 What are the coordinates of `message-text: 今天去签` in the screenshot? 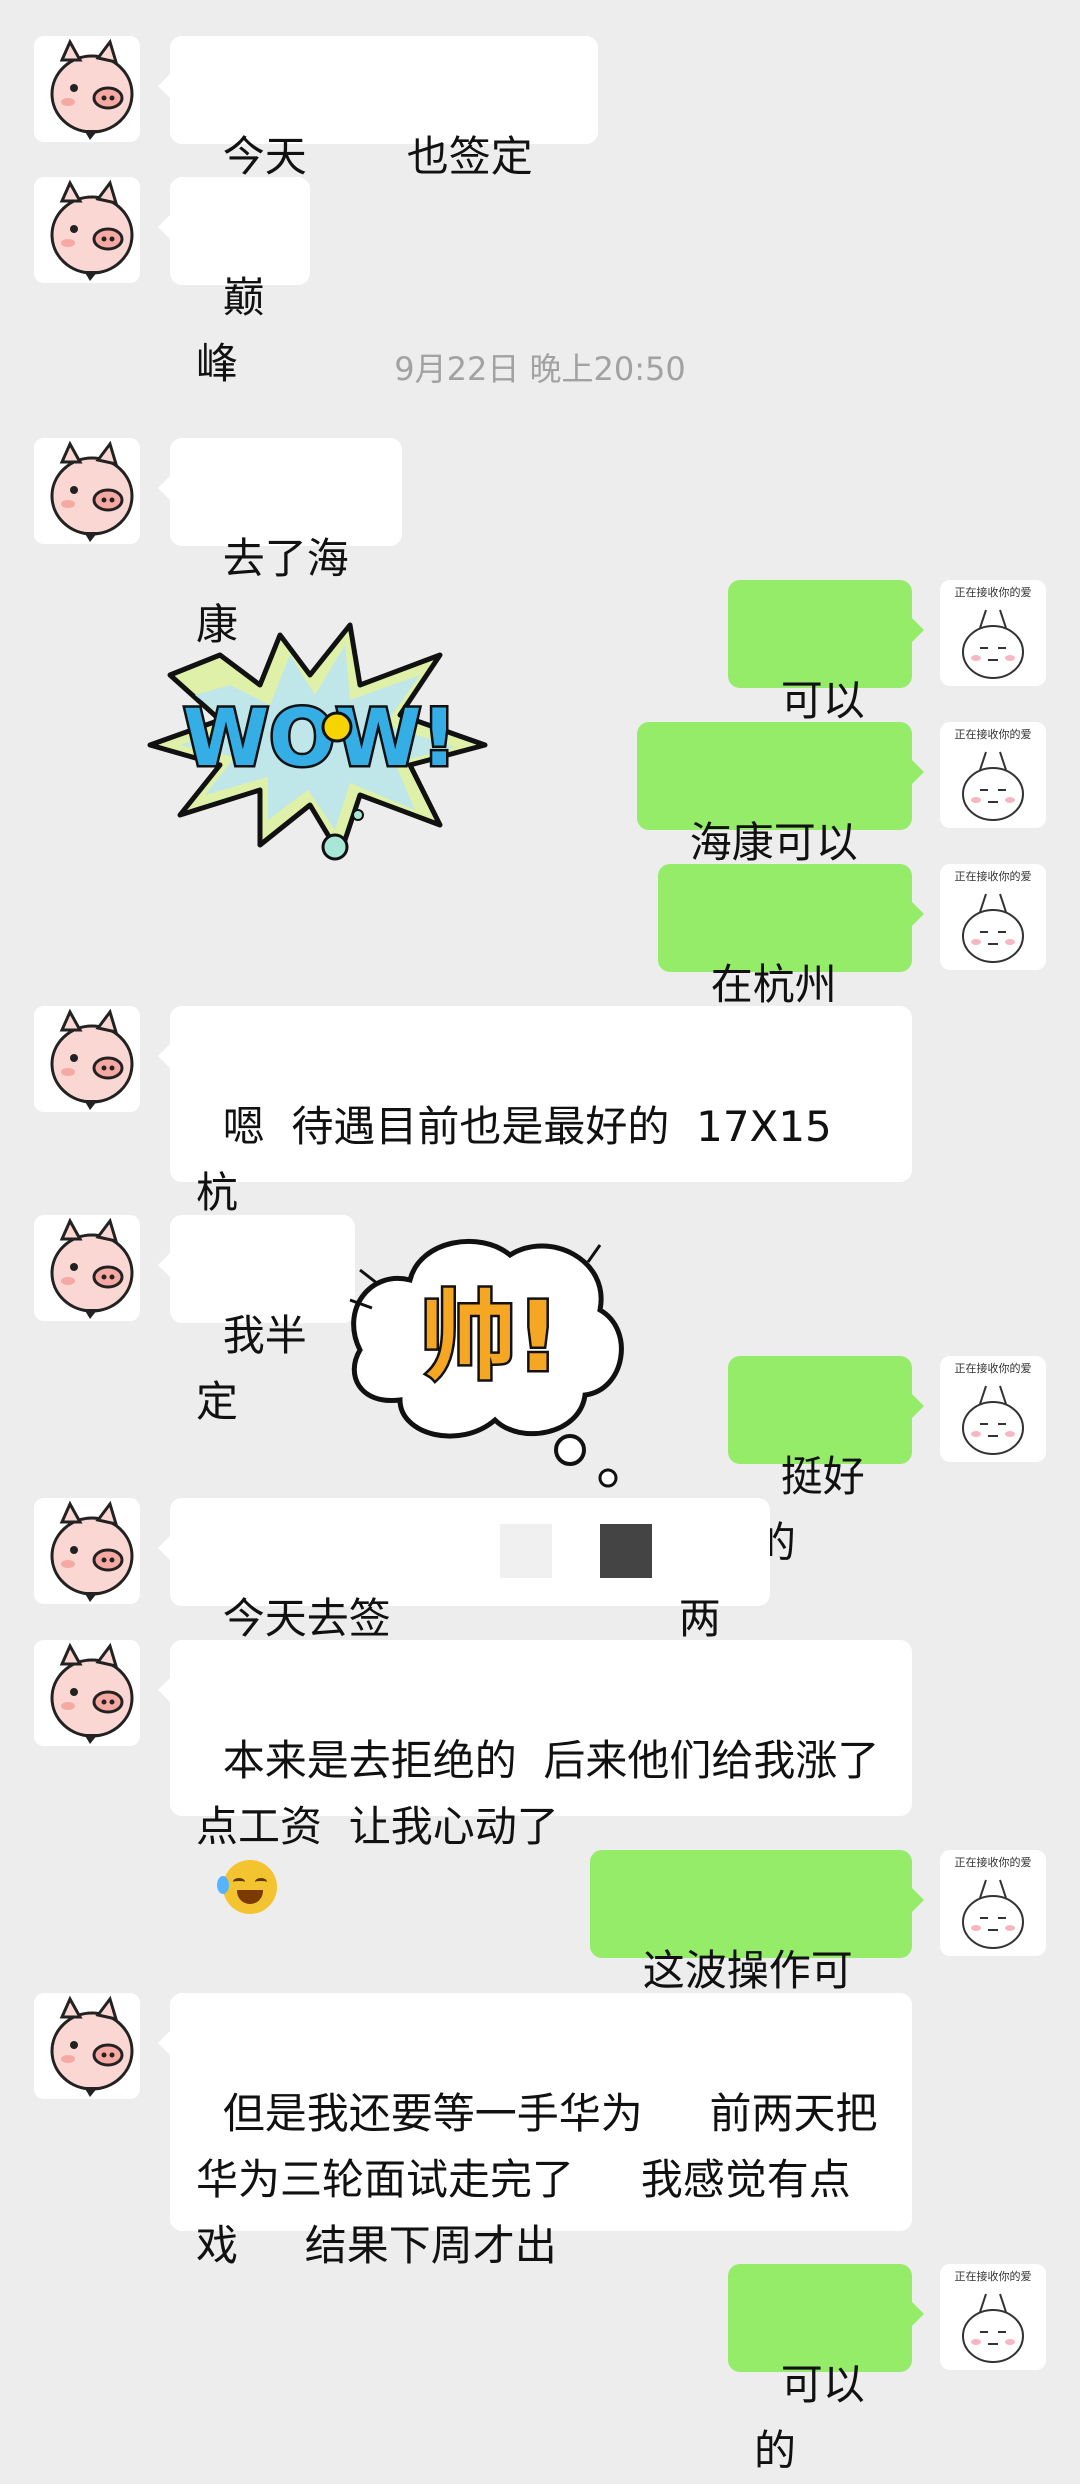 It's located at (306, 1618).